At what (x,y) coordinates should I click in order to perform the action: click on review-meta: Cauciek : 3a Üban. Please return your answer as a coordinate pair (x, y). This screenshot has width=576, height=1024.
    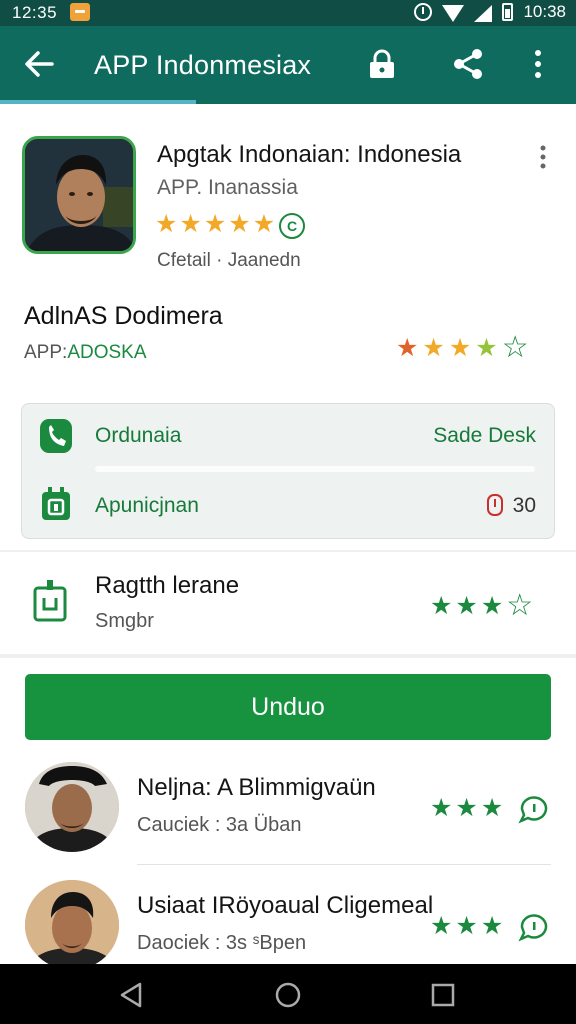
    Looking at the image, I should click on (219, 825).